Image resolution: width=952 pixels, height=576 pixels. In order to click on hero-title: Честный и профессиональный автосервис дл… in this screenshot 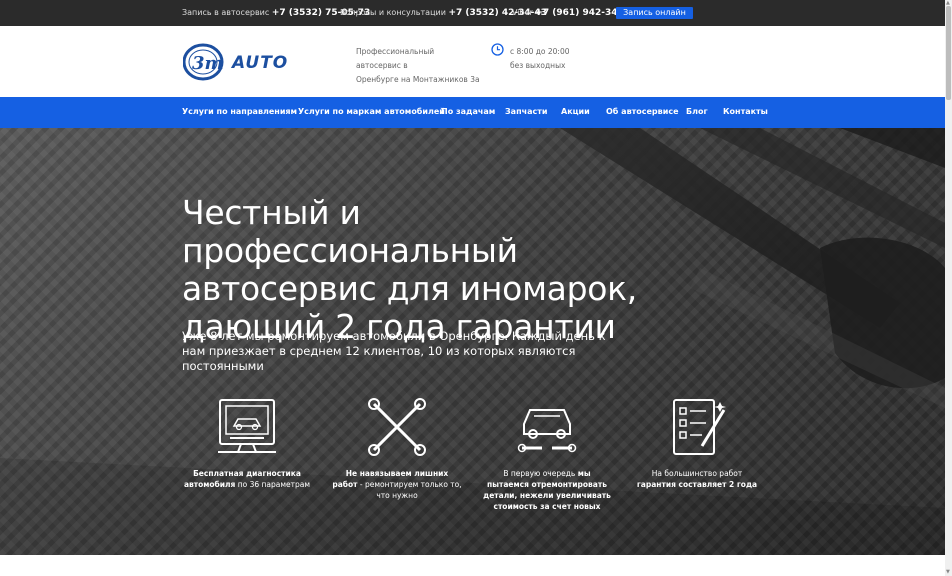, I will do `click(409, 269)`.